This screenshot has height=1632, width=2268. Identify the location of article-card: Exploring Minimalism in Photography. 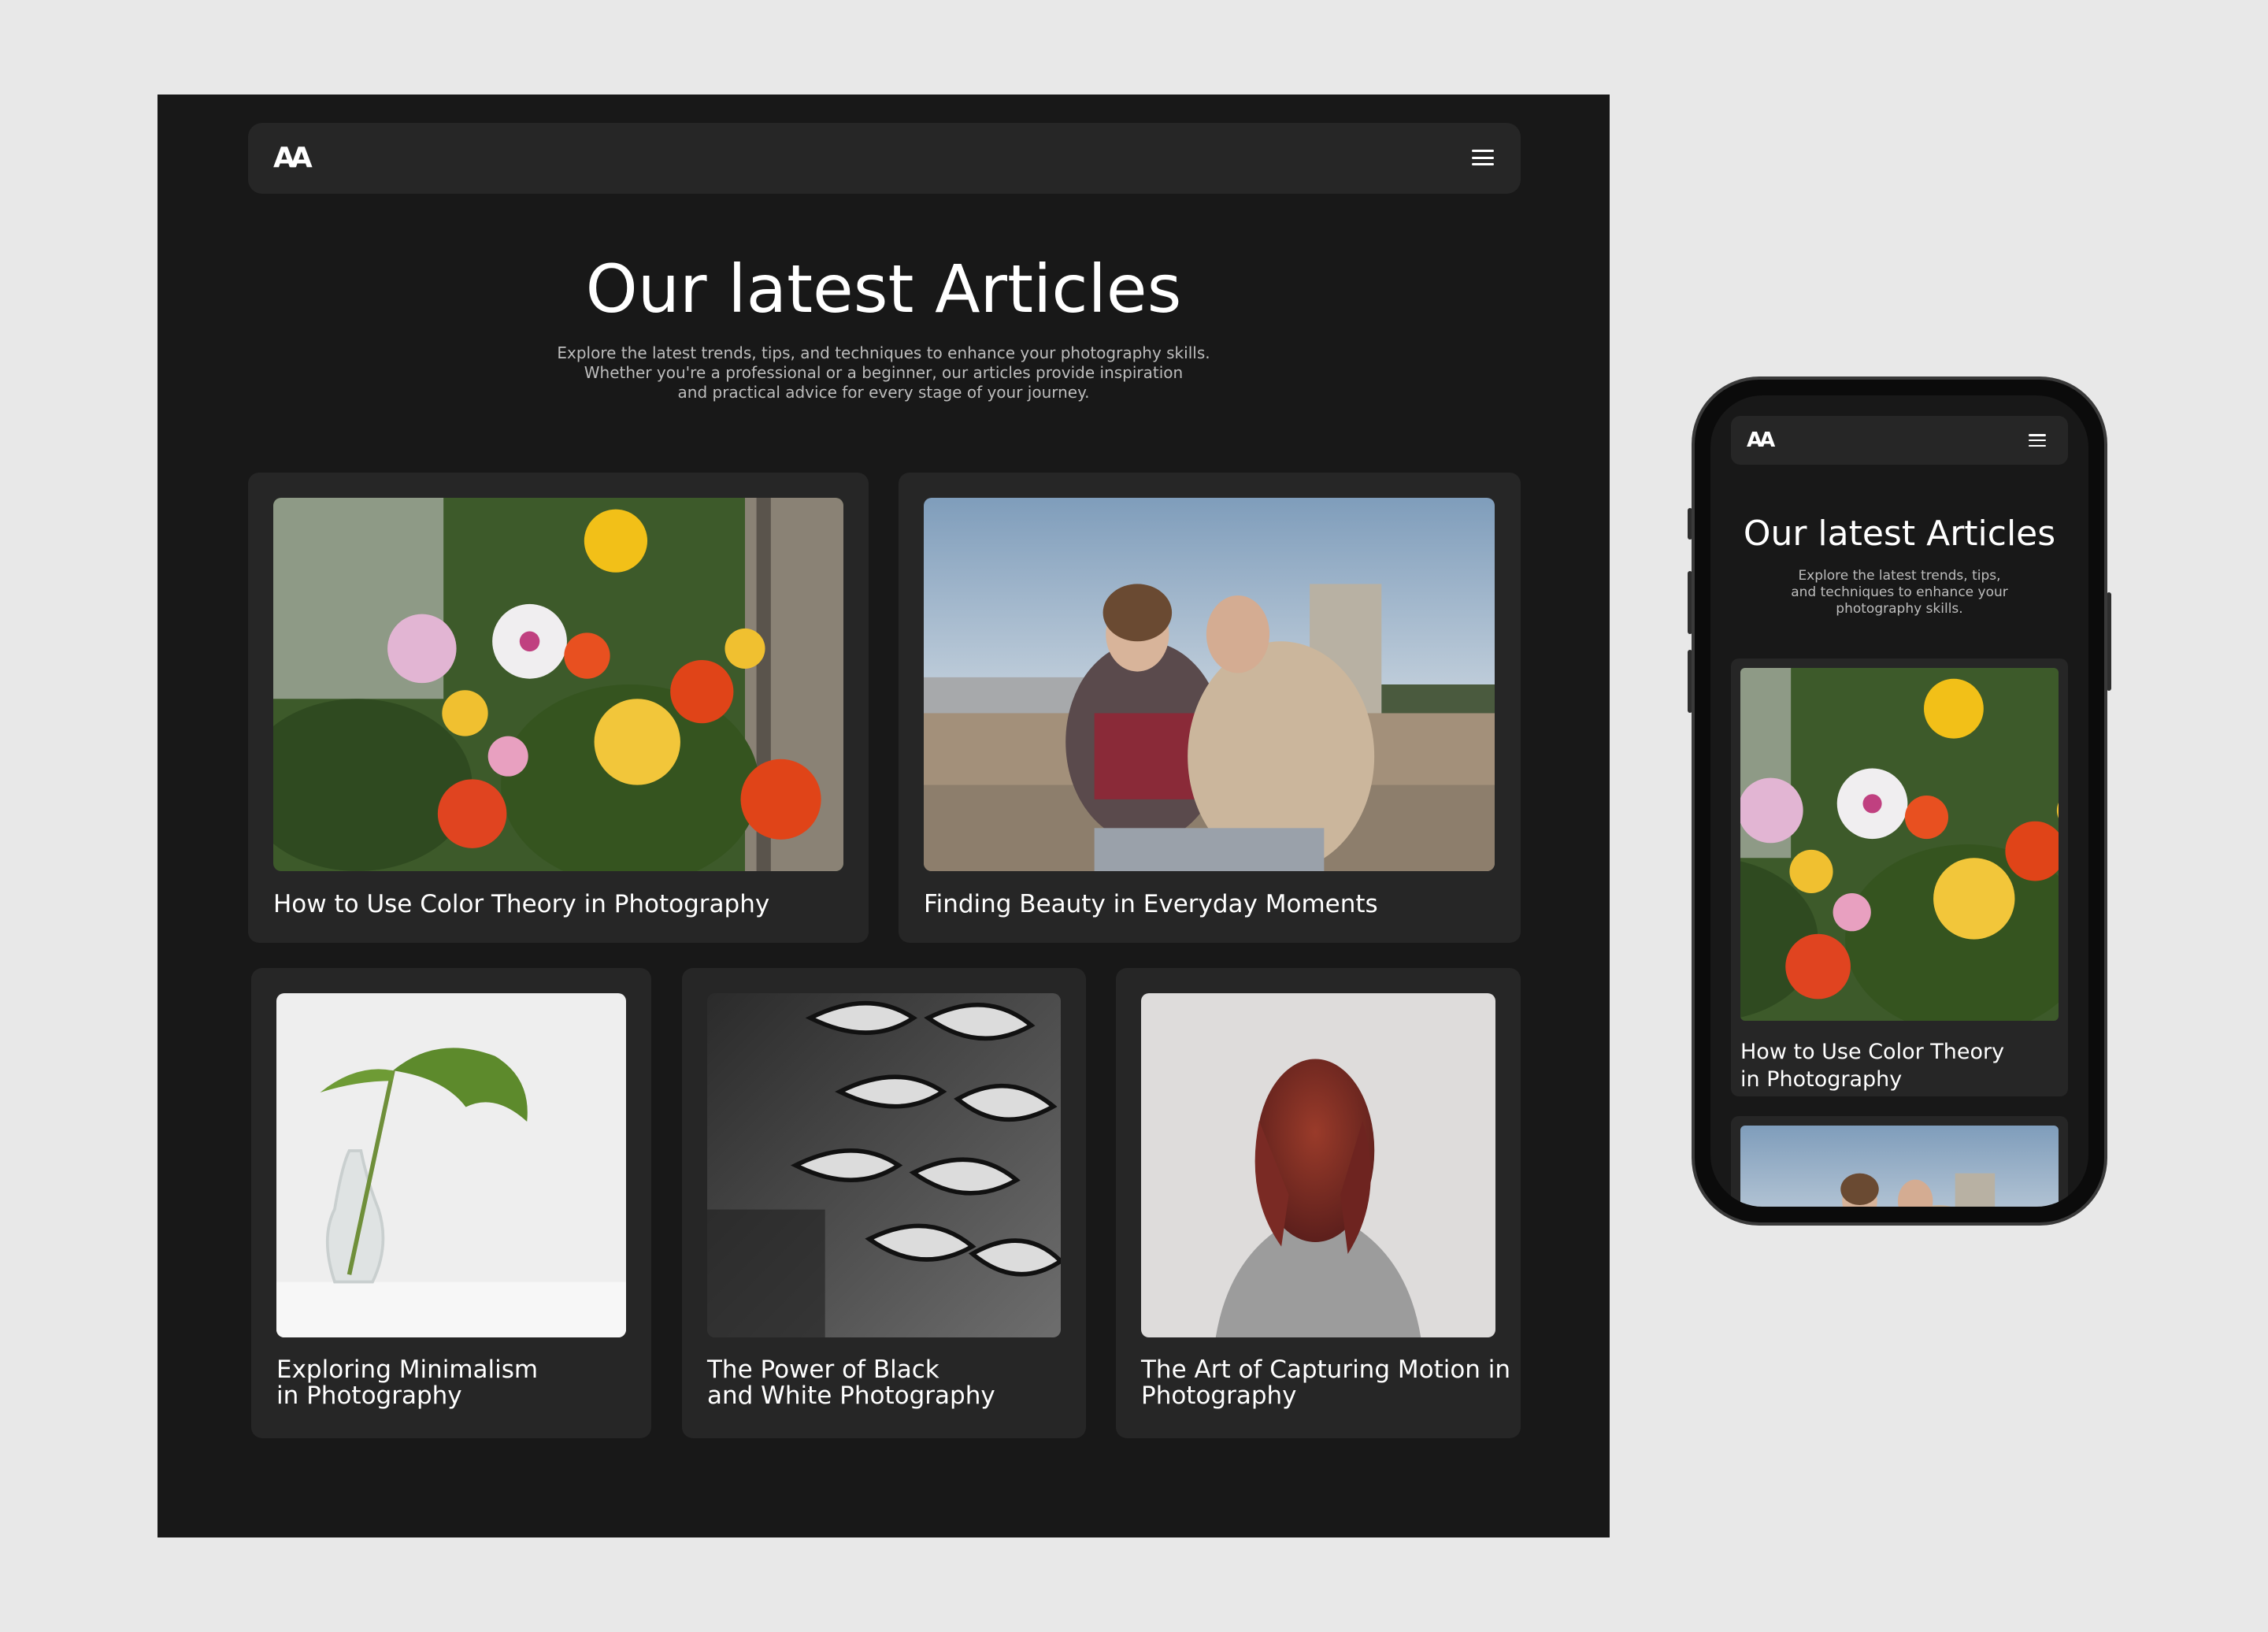
(451, 1203).